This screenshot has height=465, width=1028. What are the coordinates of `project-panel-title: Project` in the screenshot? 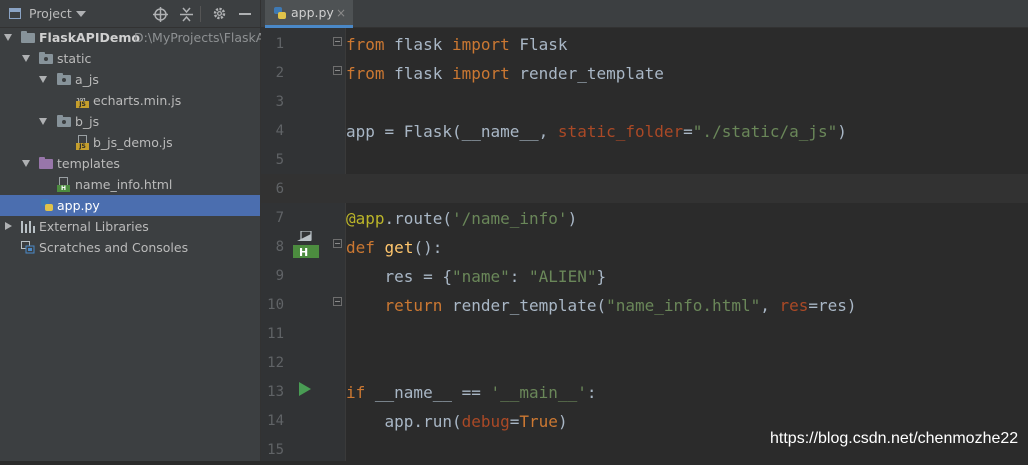 It's located at (50, 13).